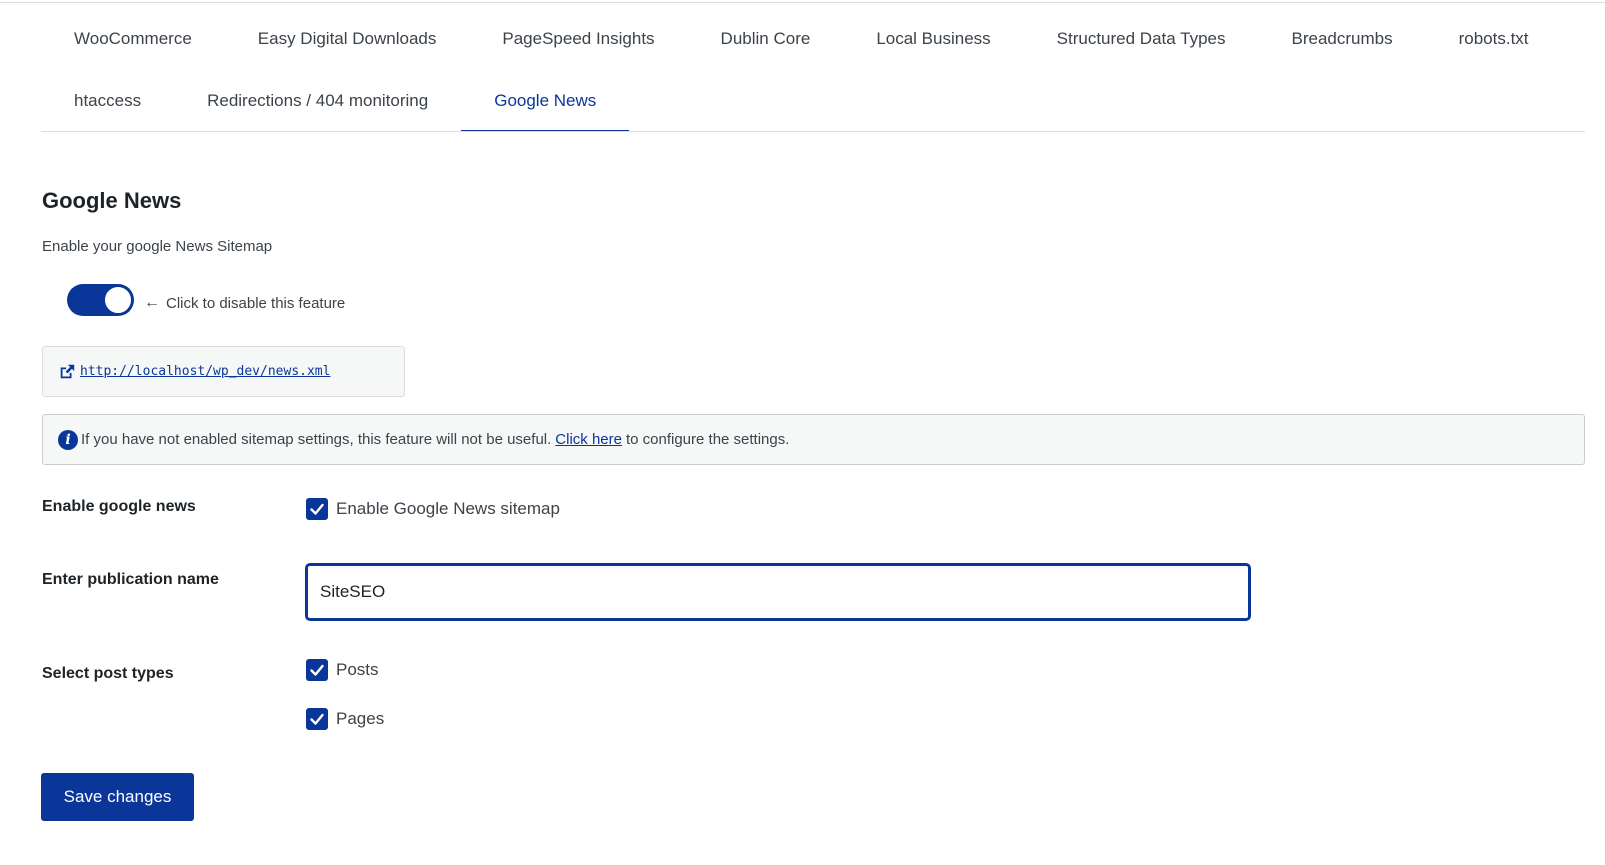  I want to click on enable-news-checkbox, so click(317, 509).